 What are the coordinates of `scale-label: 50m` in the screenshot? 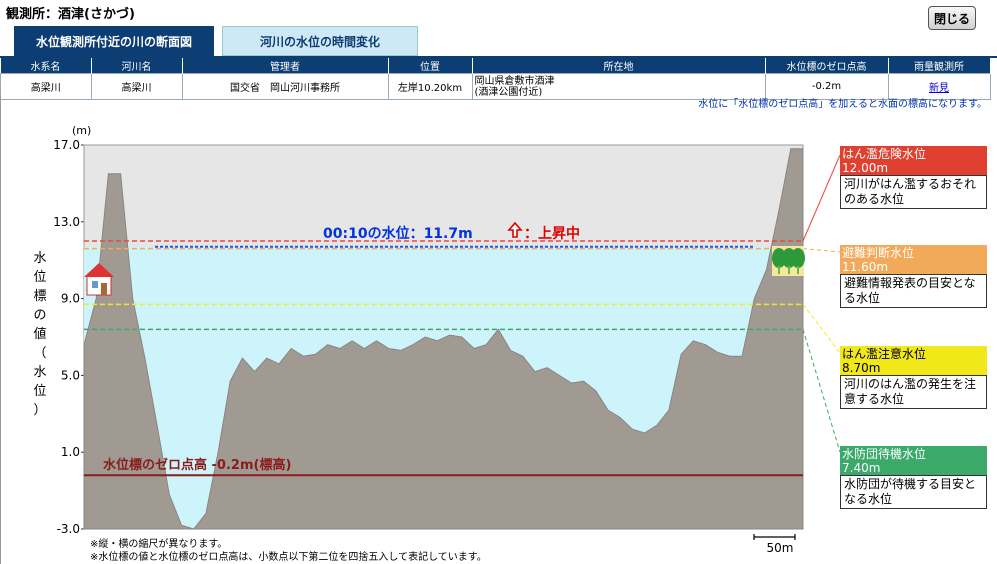 It's located at (780, 548).